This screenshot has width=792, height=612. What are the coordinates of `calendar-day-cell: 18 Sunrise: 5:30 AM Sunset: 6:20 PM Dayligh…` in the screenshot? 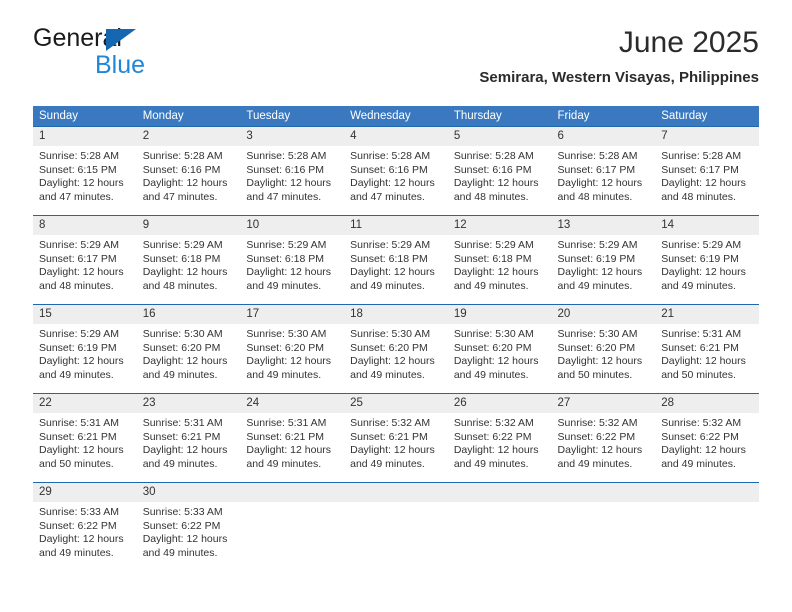 It's located at (396, 349).